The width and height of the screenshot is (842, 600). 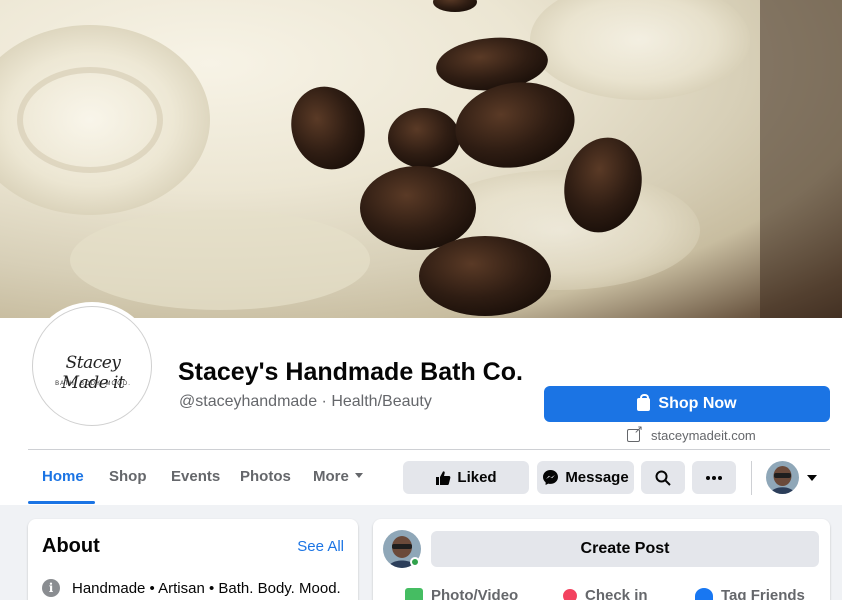 What do you see at coordinates (128, 476) in the screenshot?
I see `tab-shop: Shop` at bounding box center [128, 476].